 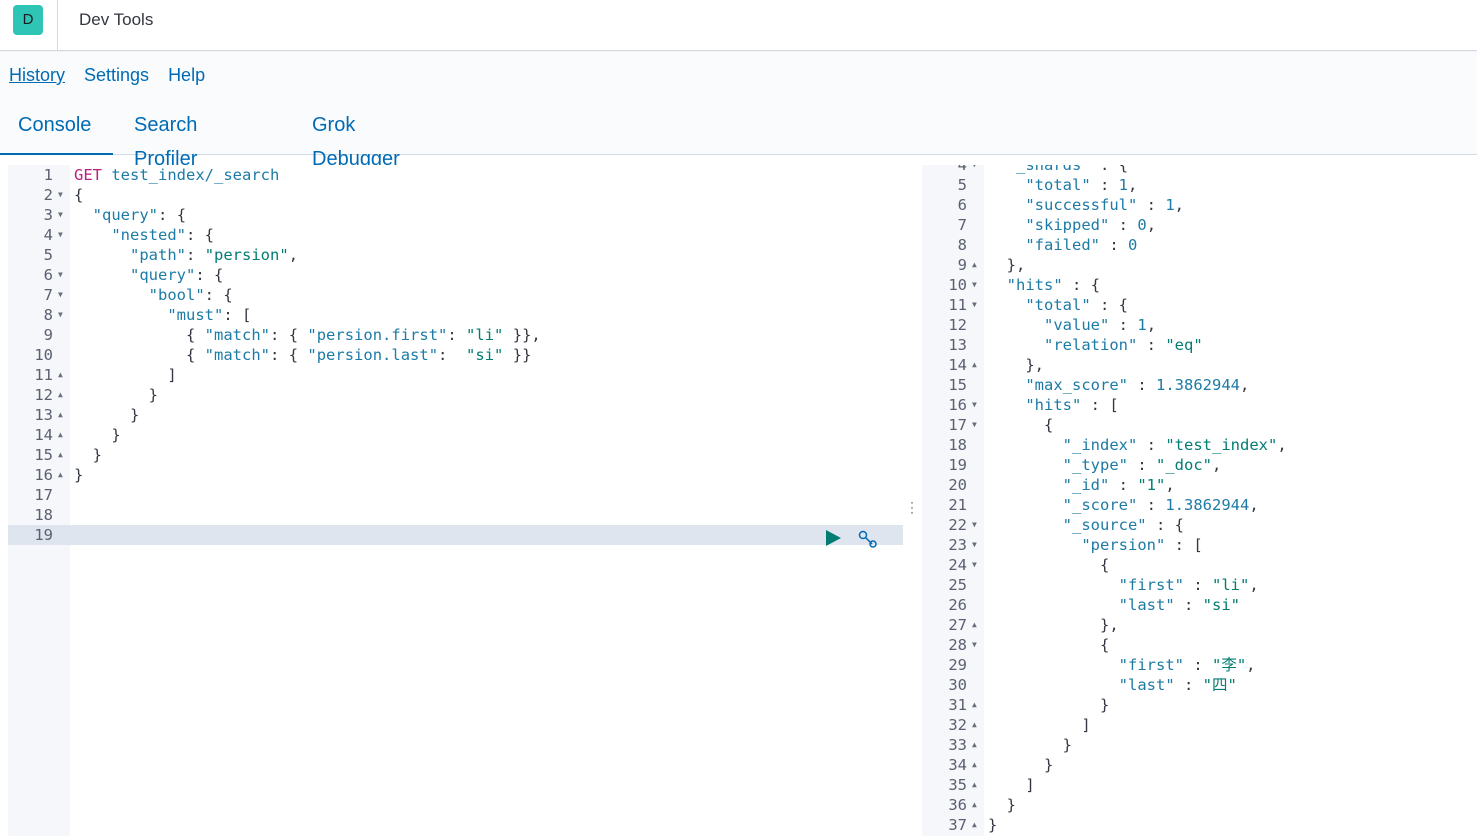 What do you see at coordinates (190, 295) in the screenshot?
I see `code-text: "bool": {` at bounding box center [190, 295].